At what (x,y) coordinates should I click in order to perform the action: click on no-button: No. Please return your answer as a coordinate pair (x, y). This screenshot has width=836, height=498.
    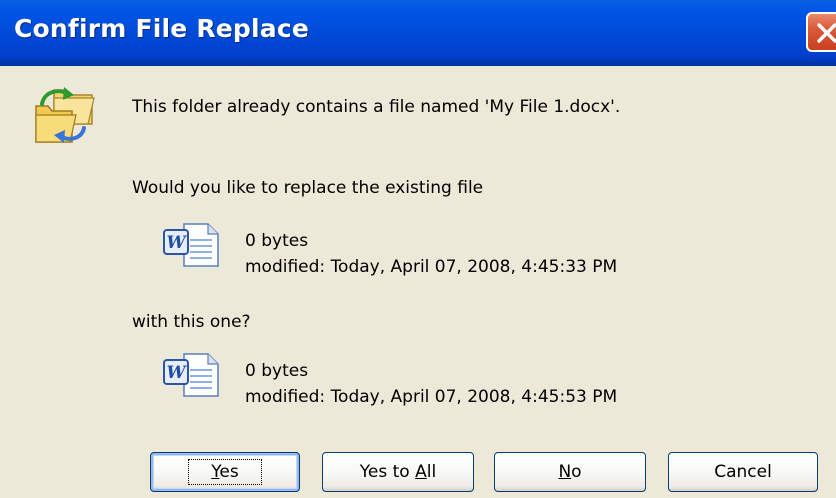
    Looking at the image, I should click on (570, 472).